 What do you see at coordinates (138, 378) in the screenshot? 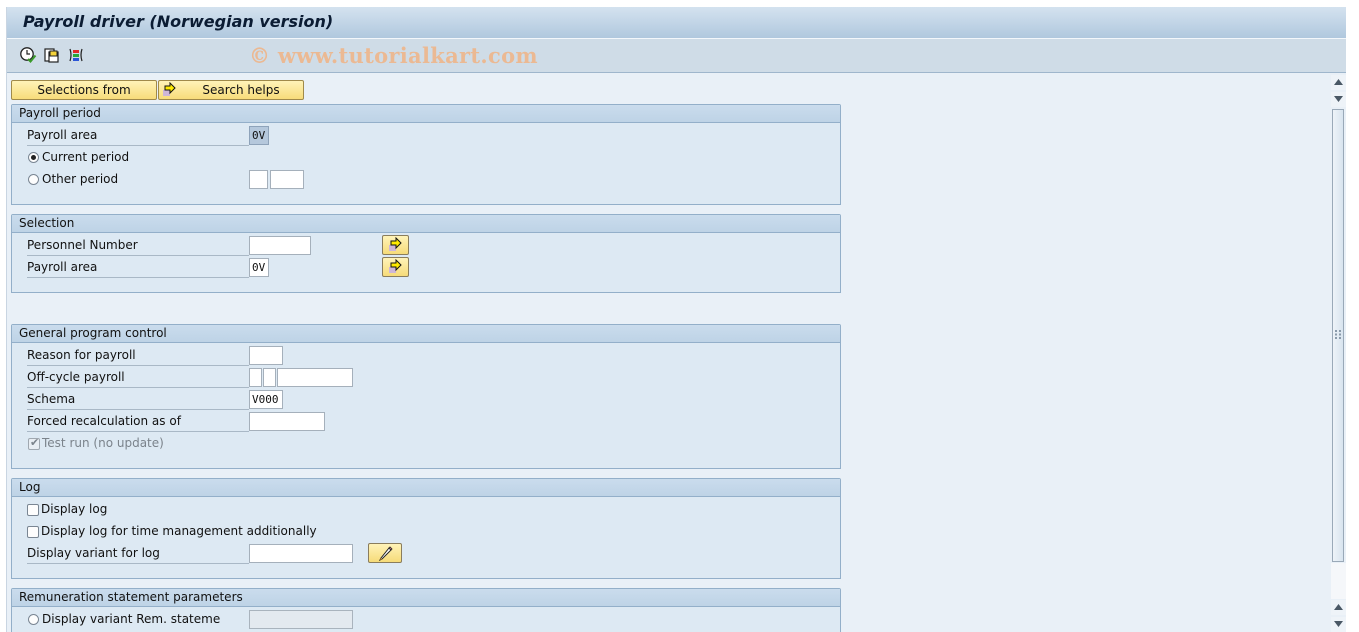
I see `off-cycle-payroll-label: Off-cycle payroll` at bounding box center [138, 378].